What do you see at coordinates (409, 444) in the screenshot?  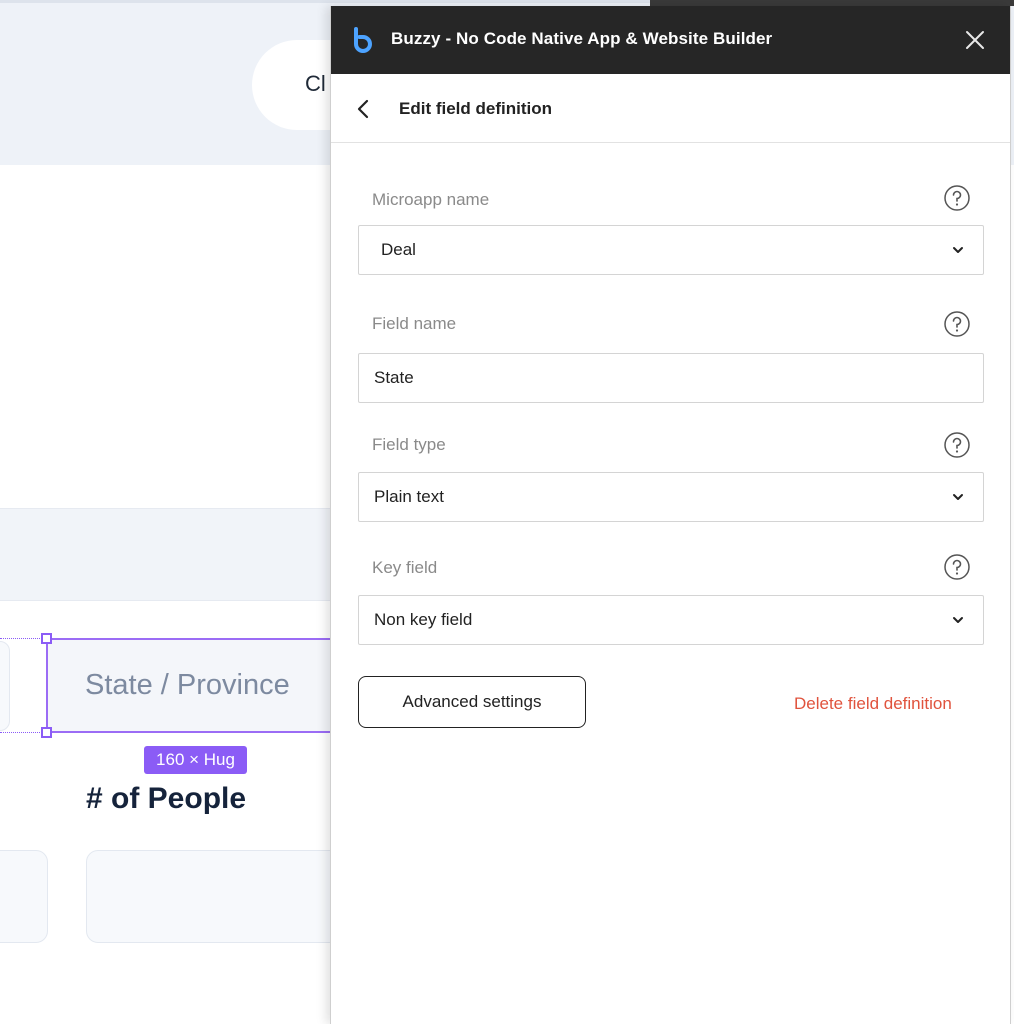 I see `field-type-label: Field type` at bounding box center [409, 444].